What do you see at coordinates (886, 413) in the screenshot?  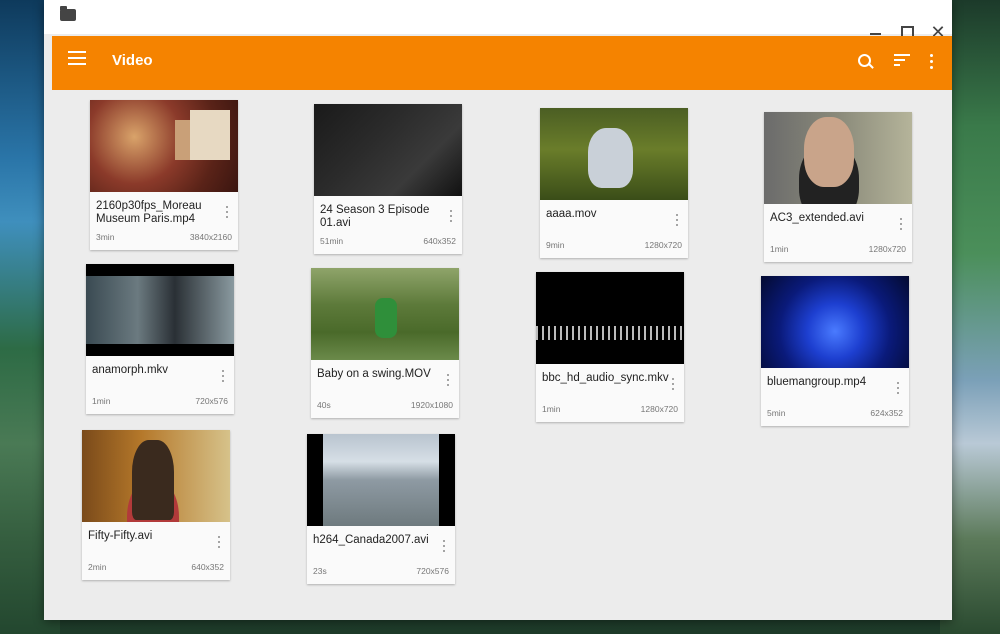 I see `video-resolution: 624x352` at bounding box center [886, 413].